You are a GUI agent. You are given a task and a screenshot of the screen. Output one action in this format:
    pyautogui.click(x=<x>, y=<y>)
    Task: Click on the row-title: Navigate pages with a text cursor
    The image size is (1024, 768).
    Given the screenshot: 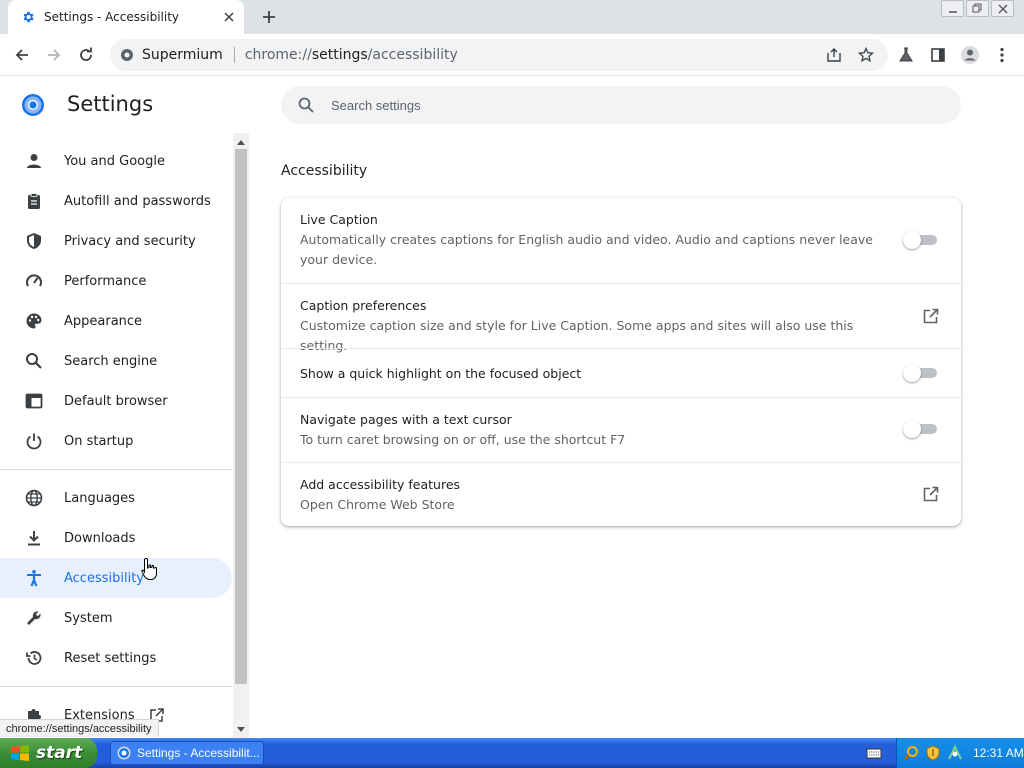 What is the action you would take?
    pyautogui.click(x=406, y=419)
    